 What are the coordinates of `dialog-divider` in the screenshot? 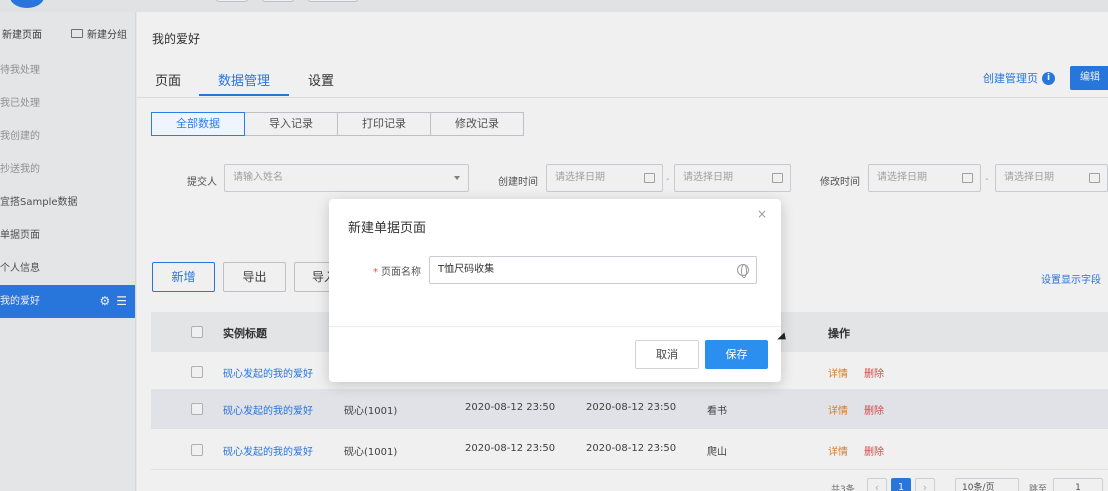 It's located at (555, 326).